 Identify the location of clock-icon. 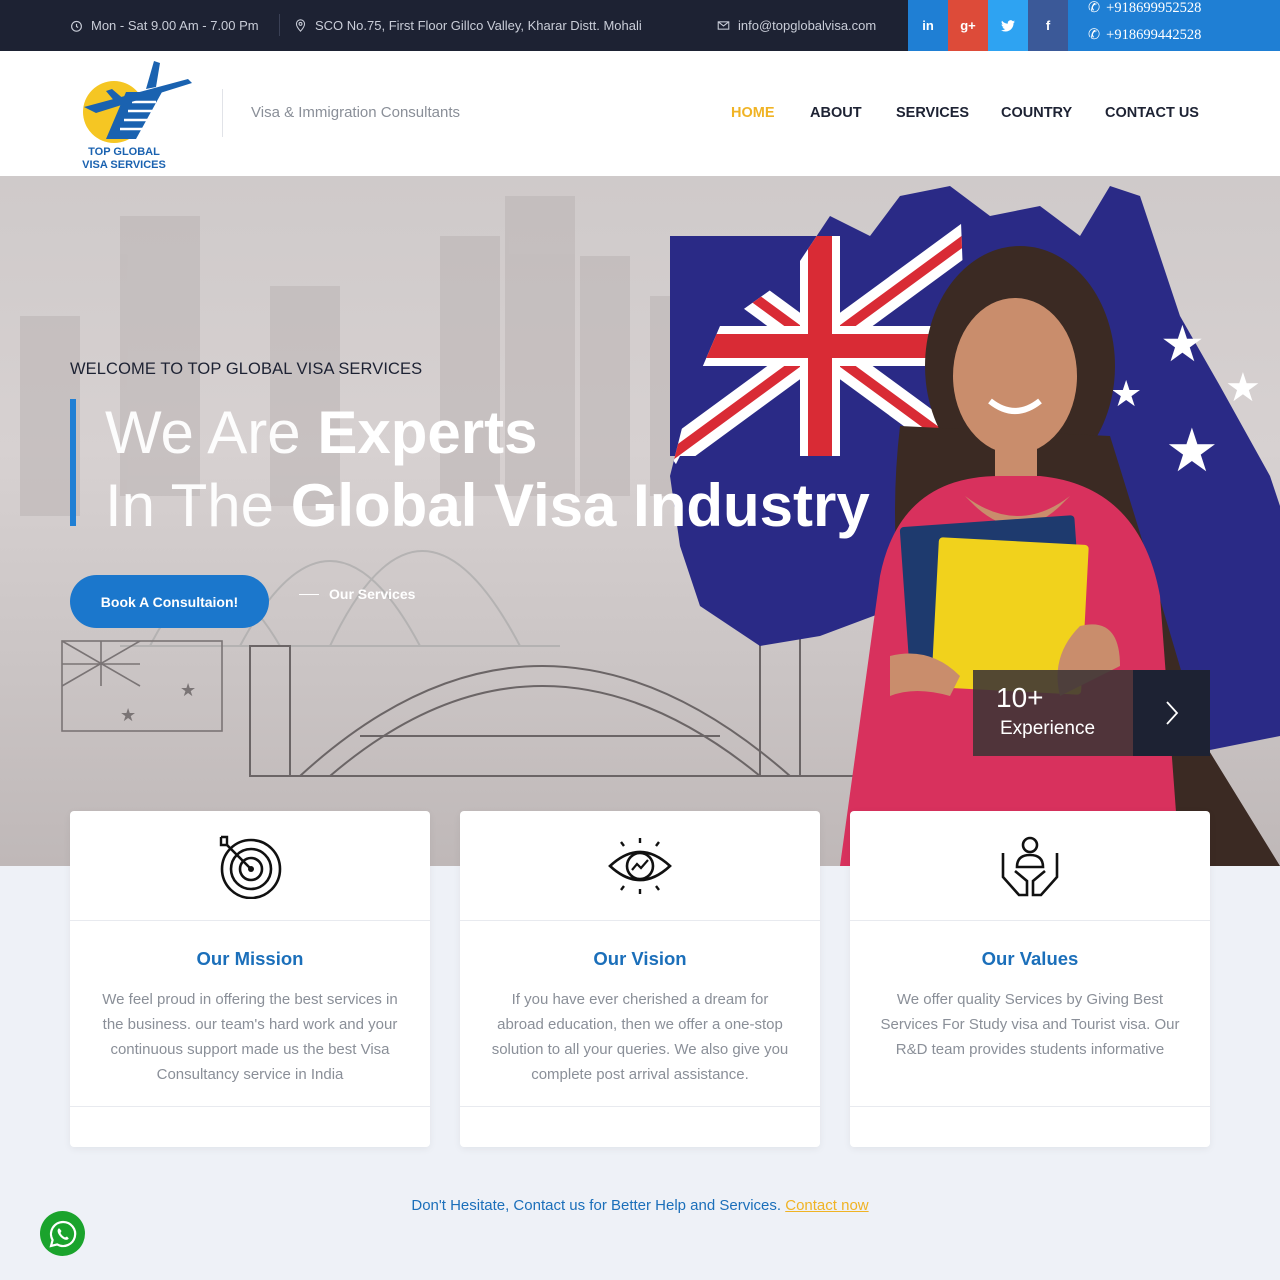
(76, 26).